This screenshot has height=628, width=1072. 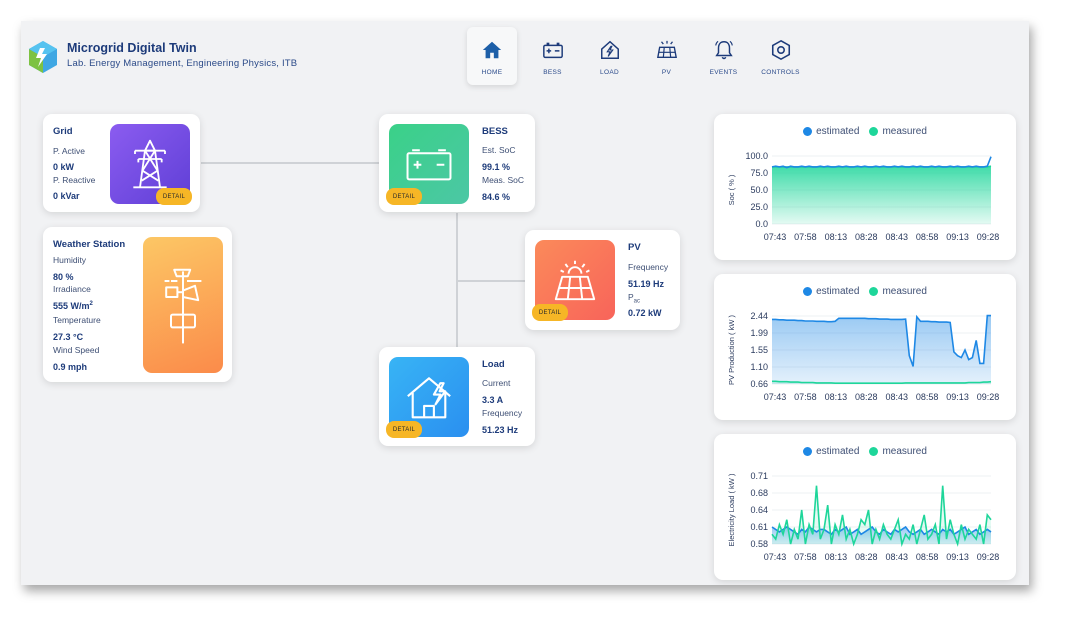 What do you see at coordinates (89, 244) in the screenshot?
I see `weather-title: Weather Station` at bounding box center [89, 244].